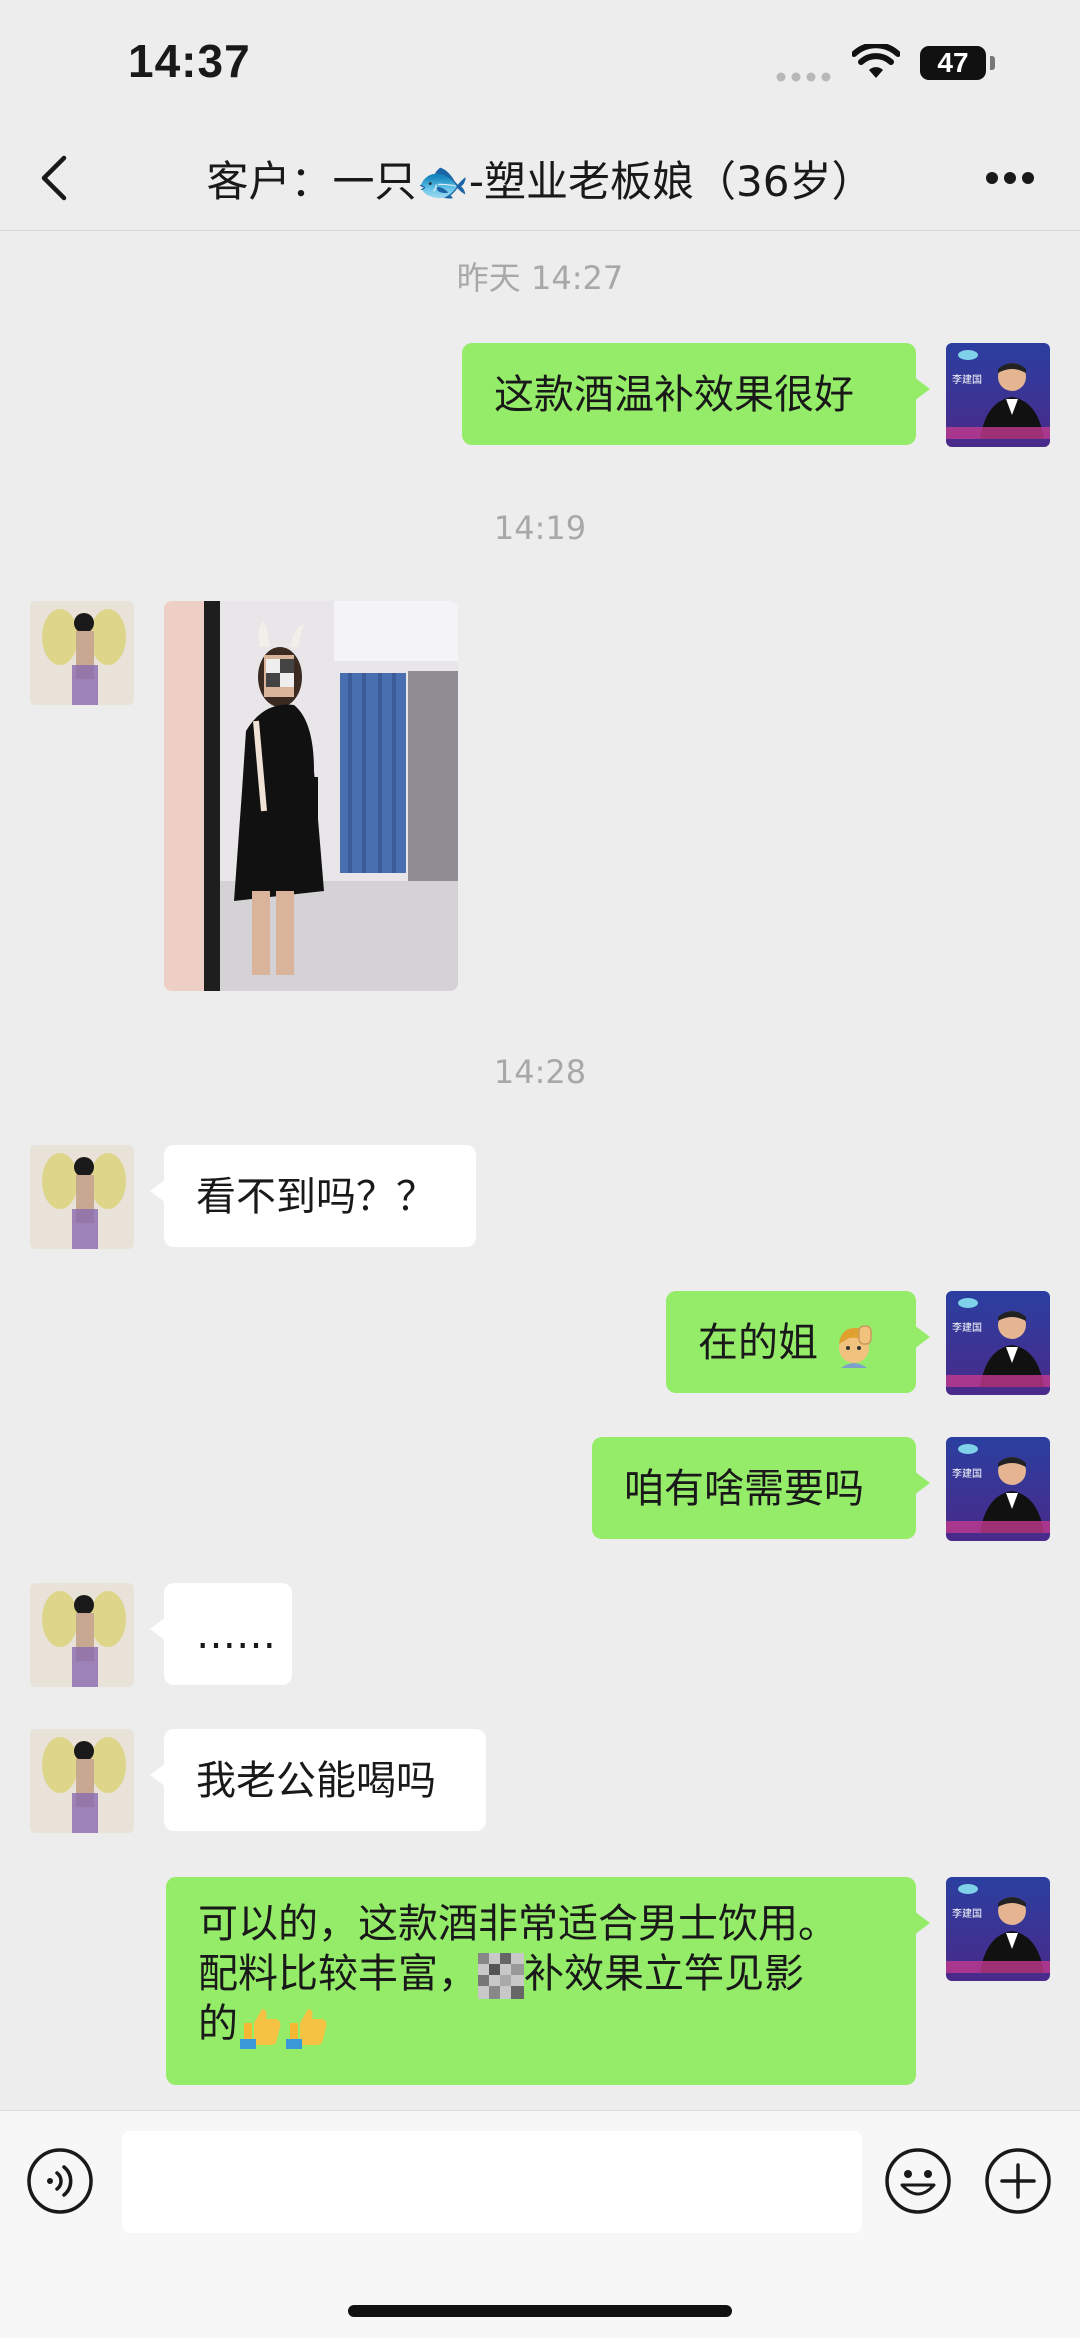 The image size is (1080, 2338). I want to click on message-text-line: 的, so click(541, 2024).